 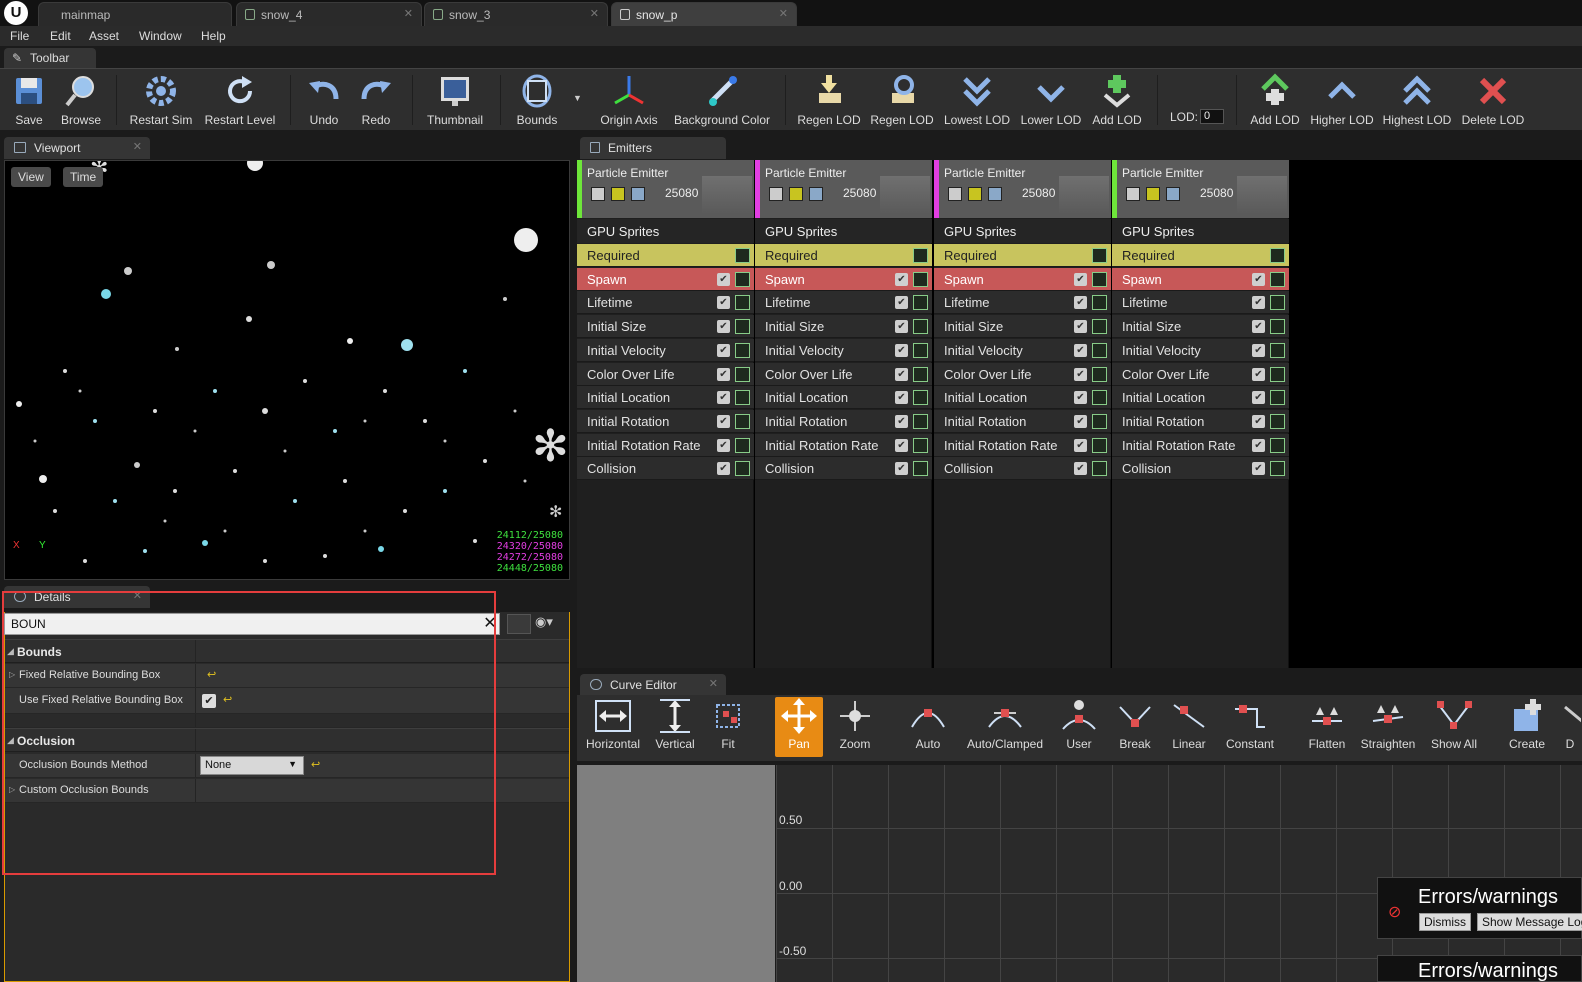 What do you see at coordinates (1570, 727) in the screenshot?
I see `delete-curve-button: D` at bounding box center [1570, 727].